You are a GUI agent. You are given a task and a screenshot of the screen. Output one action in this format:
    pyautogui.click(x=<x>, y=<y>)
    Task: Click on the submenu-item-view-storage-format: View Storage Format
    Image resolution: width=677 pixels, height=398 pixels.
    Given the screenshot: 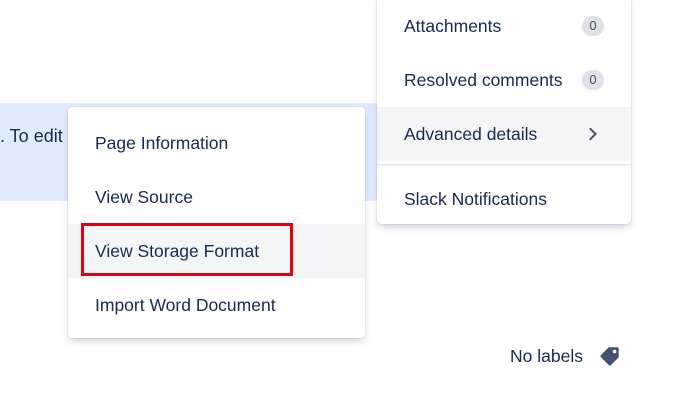 What is the action you would take?
    pyautogui.click(x=216, y=251)
    